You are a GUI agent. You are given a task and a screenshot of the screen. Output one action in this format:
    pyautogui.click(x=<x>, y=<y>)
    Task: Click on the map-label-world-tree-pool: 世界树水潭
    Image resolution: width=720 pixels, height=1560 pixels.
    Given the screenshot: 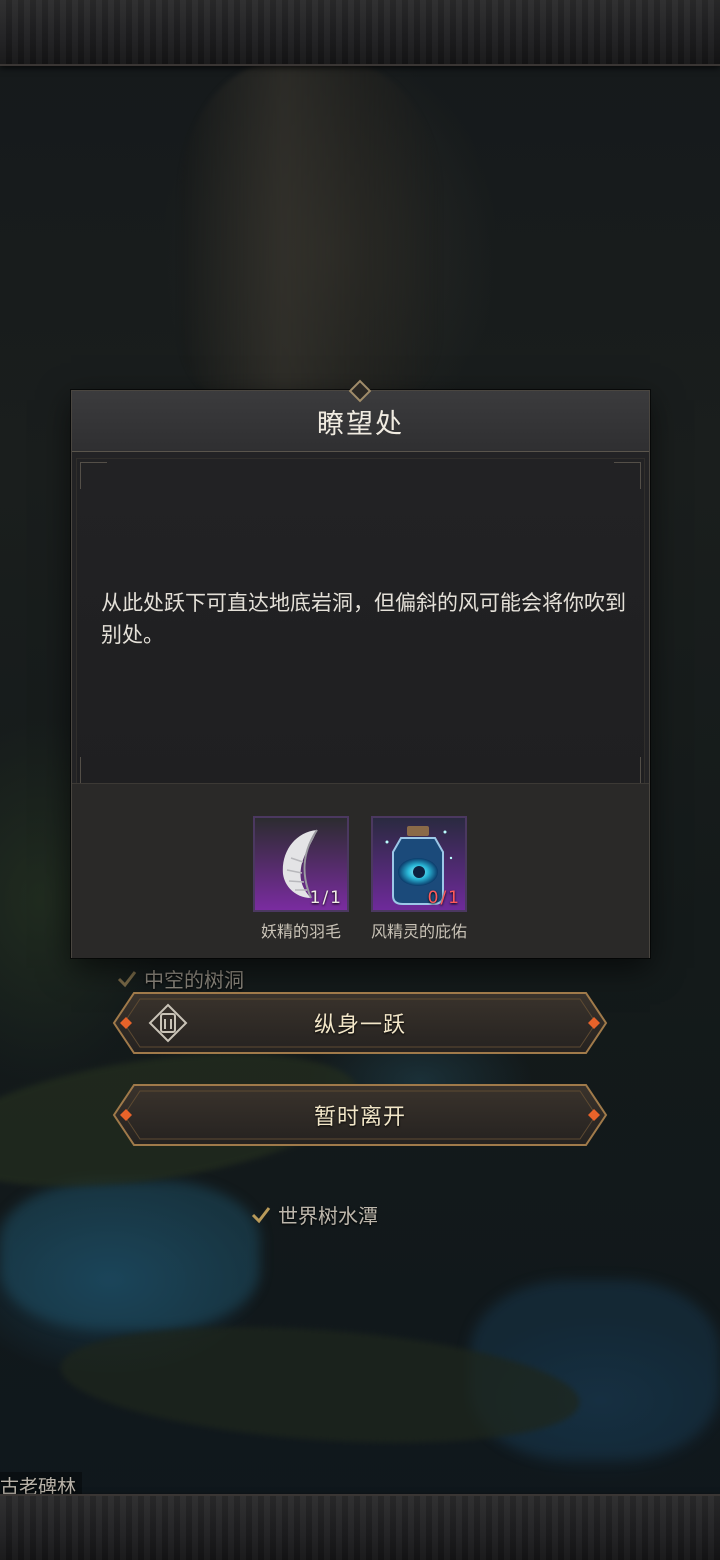 What is the action you would take?
    pyautogui.click(x=314, y=1214)
    